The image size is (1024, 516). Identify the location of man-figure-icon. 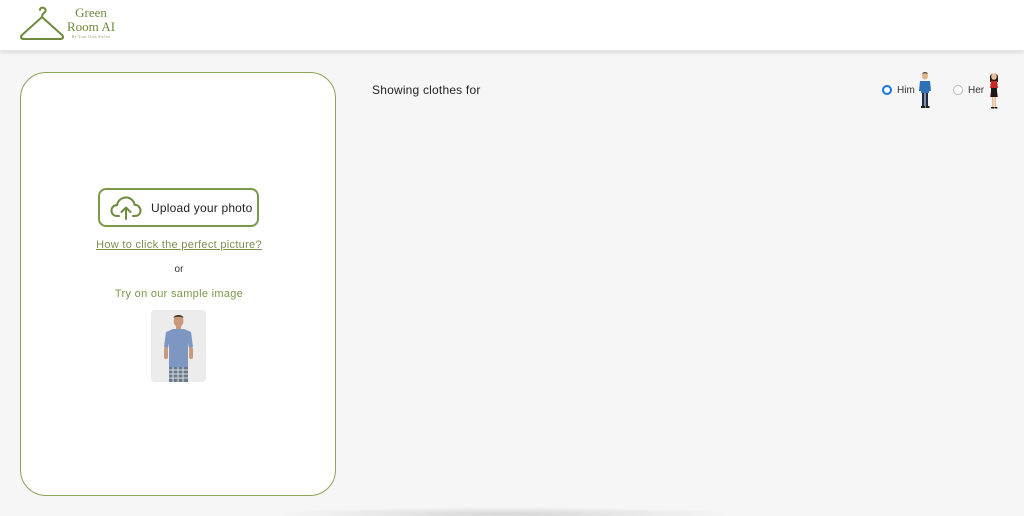
(924, 90).